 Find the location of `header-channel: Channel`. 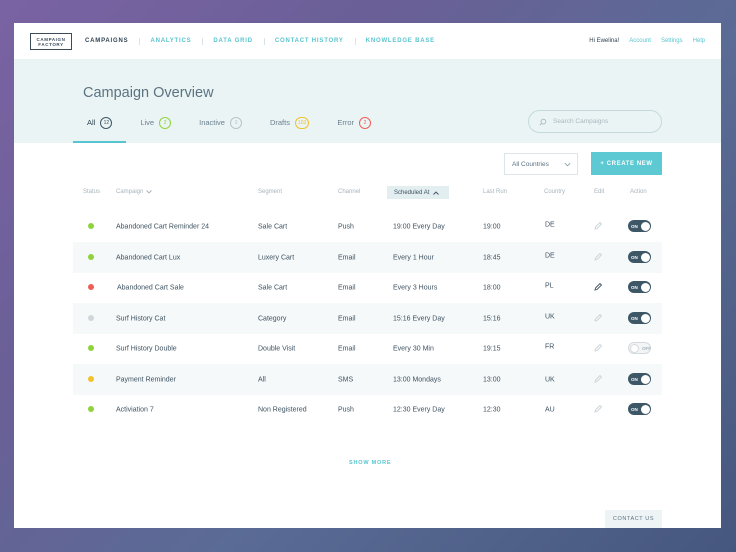

header-channel: Channel is located at coordinates (349, 192).